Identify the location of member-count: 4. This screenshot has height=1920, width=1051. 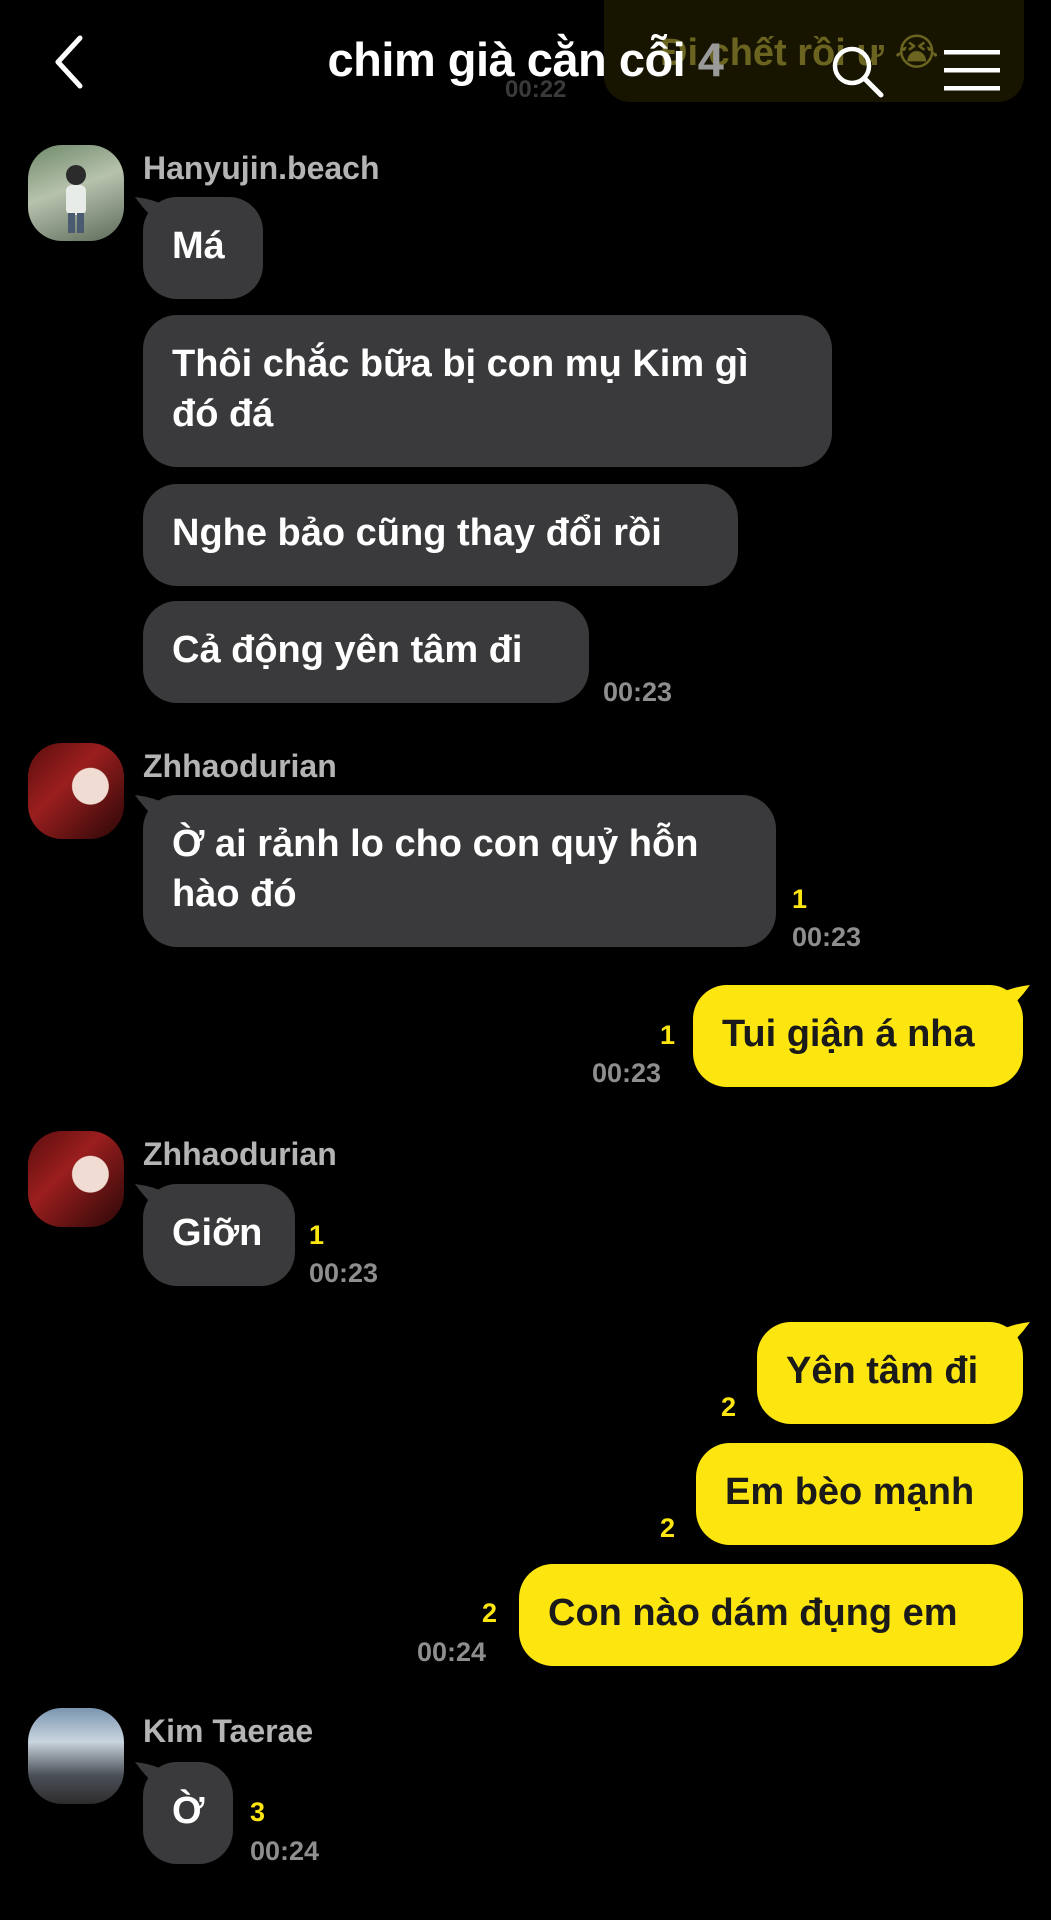
(710, 59).